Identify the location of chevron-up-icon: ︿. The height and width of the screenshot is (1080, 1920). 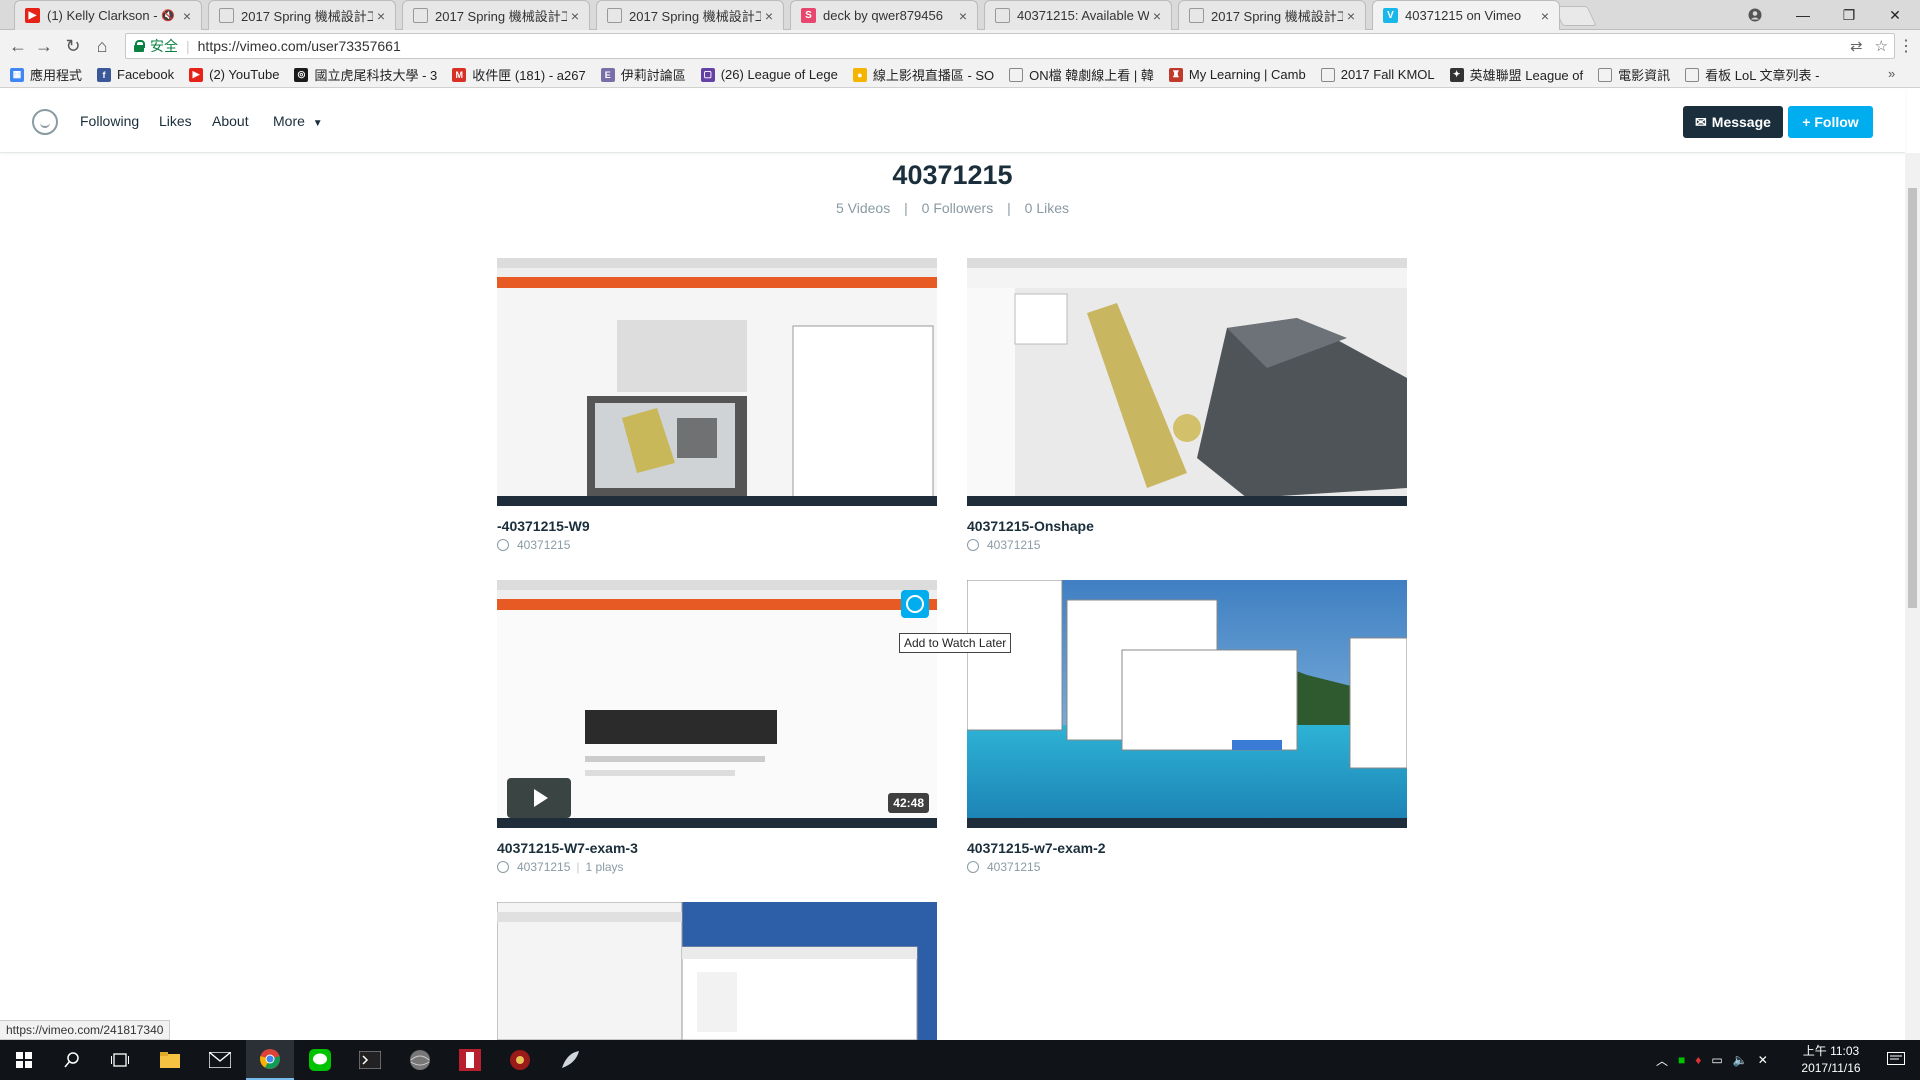
(1662, 1060).